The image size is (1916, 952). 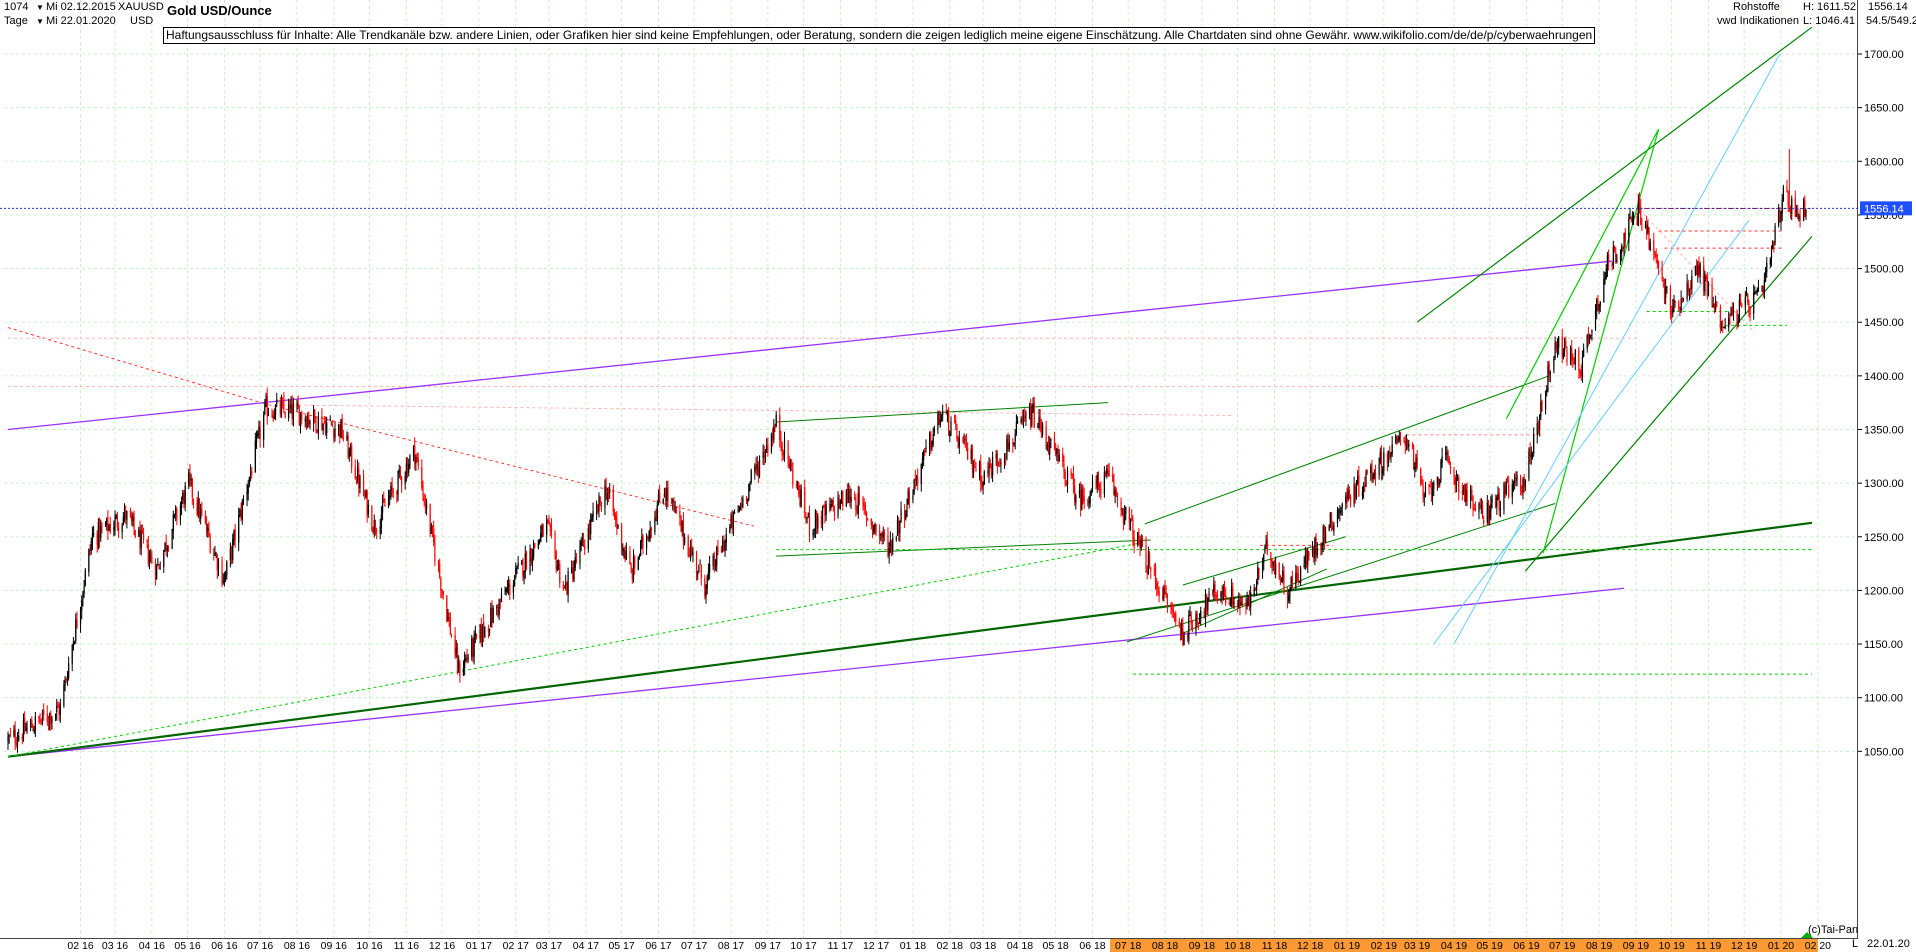 What do you see at coordinates (40, 7) in the screenshot?
I see `dropdown-arrow-icon: ▼` at bounding box center [40, 7].